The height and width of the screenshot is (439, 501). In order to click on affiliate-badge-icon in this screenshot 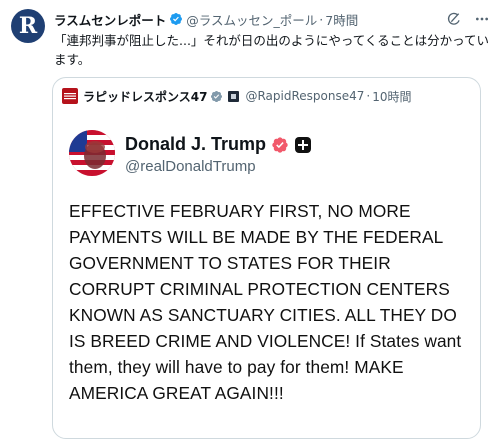, I will do `click(234, 96)`.